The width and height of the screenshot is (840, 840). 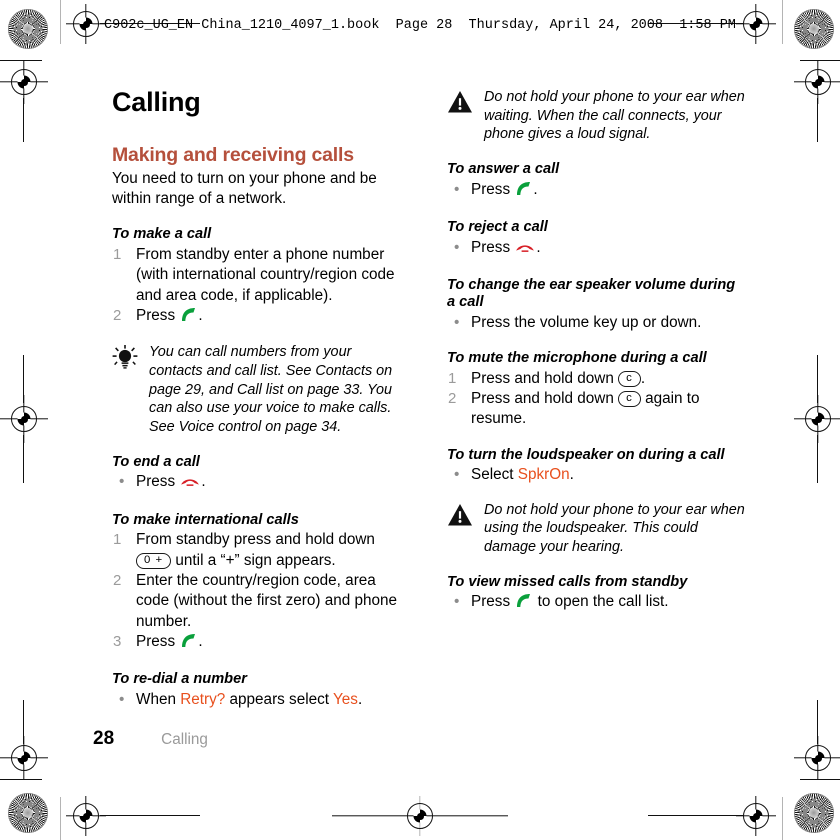 I want to click on crop-rule-right-vertical-mid-lower, so click(x=818, y=459).